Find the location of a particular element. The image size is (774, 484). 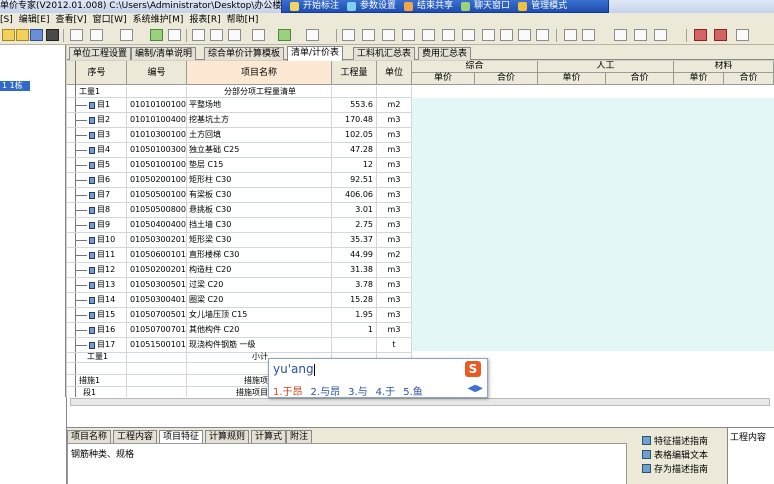

table-row: 目10 010503002010 矩形梁 C30 35.37 m3 is located at coordinates (420, 240).